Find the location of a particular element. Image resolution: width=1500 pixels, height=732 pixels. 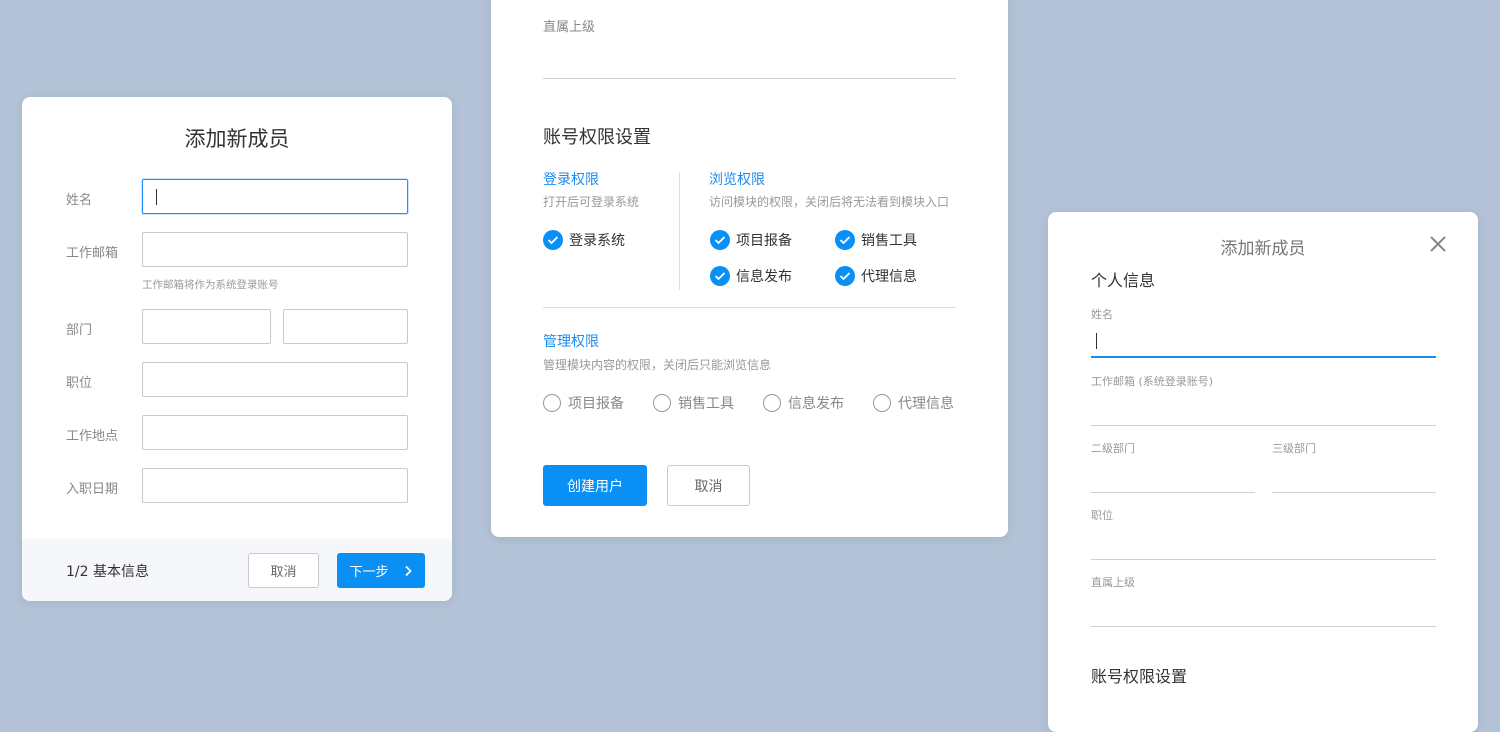

option-label: 信息发布 is located at coordinates (816, 404).